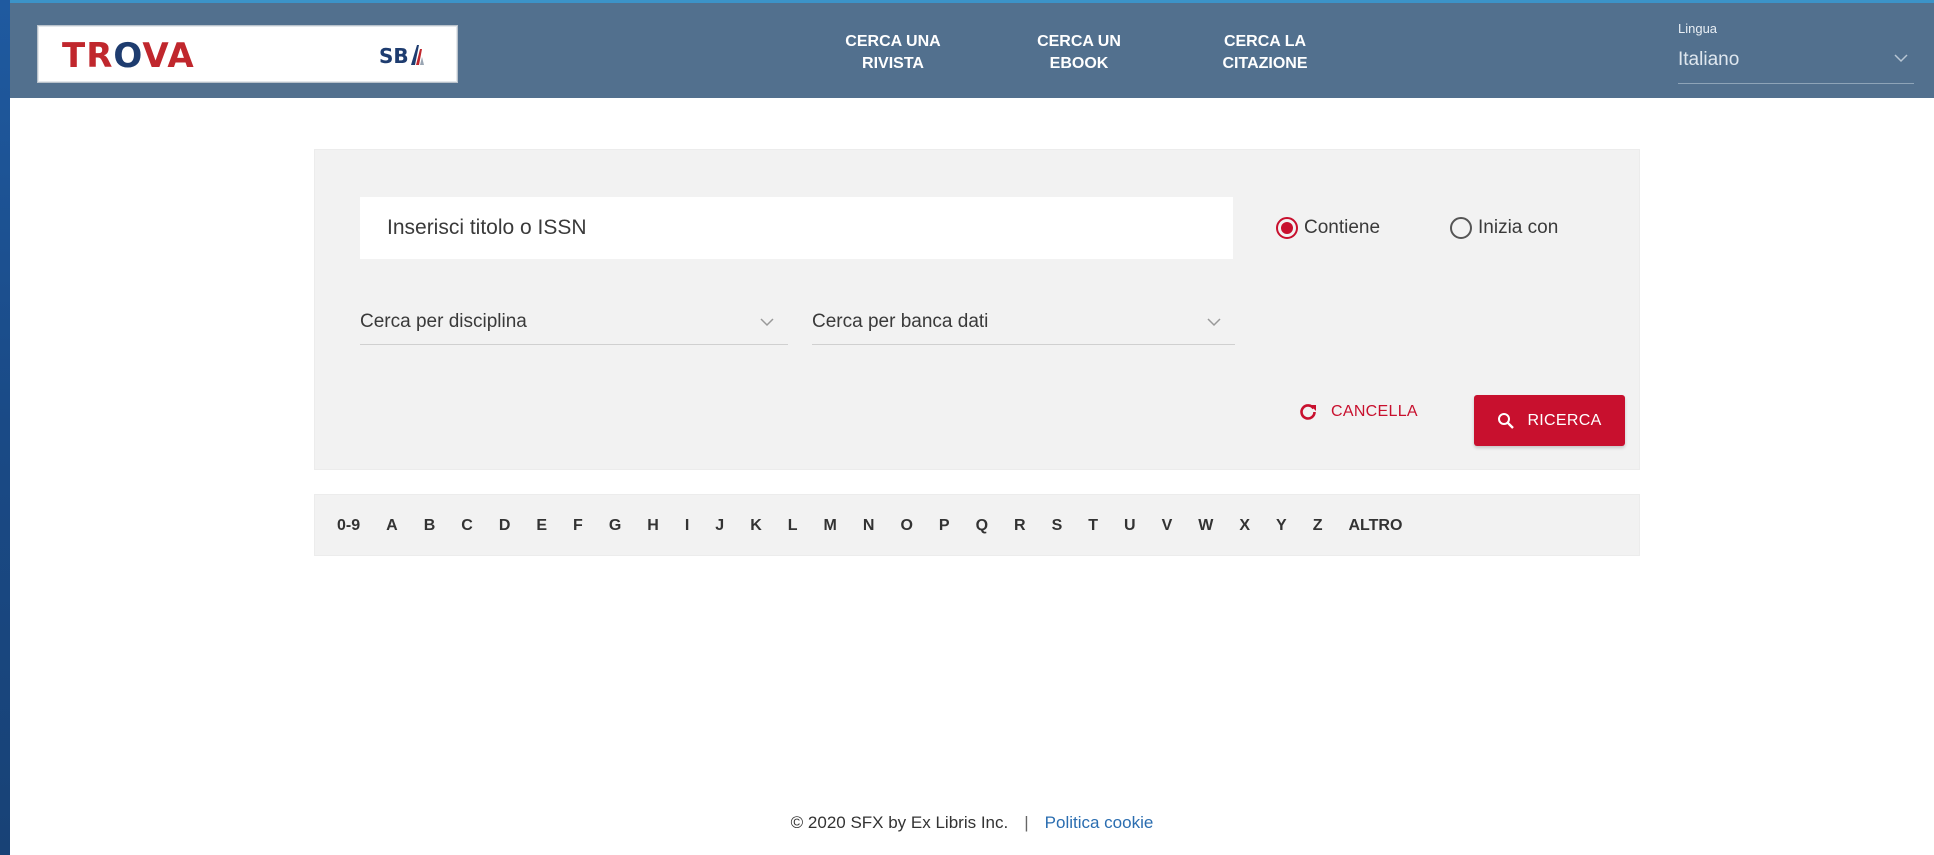  I want to click on radio-contiene-label: Contiene, so click(1342, 227).